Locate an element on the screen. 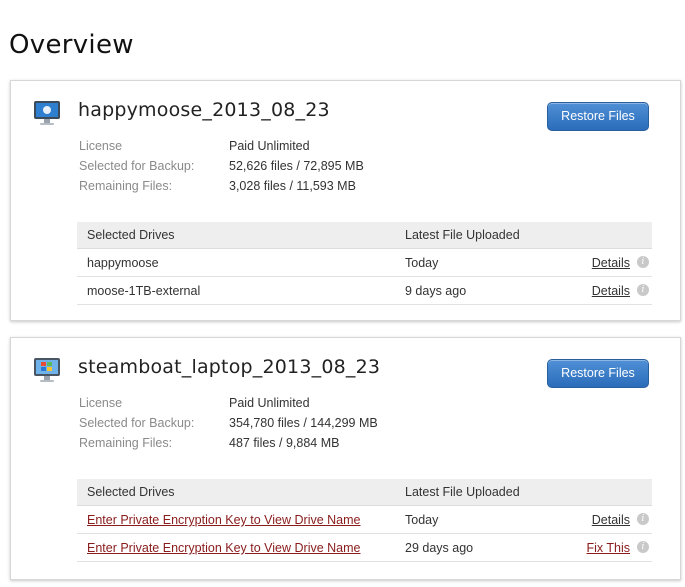 Image resolution: width=685 pixels, height=587 pixels. info-value: 487 files / 9,884 MB is located at coordinates (284, 443).